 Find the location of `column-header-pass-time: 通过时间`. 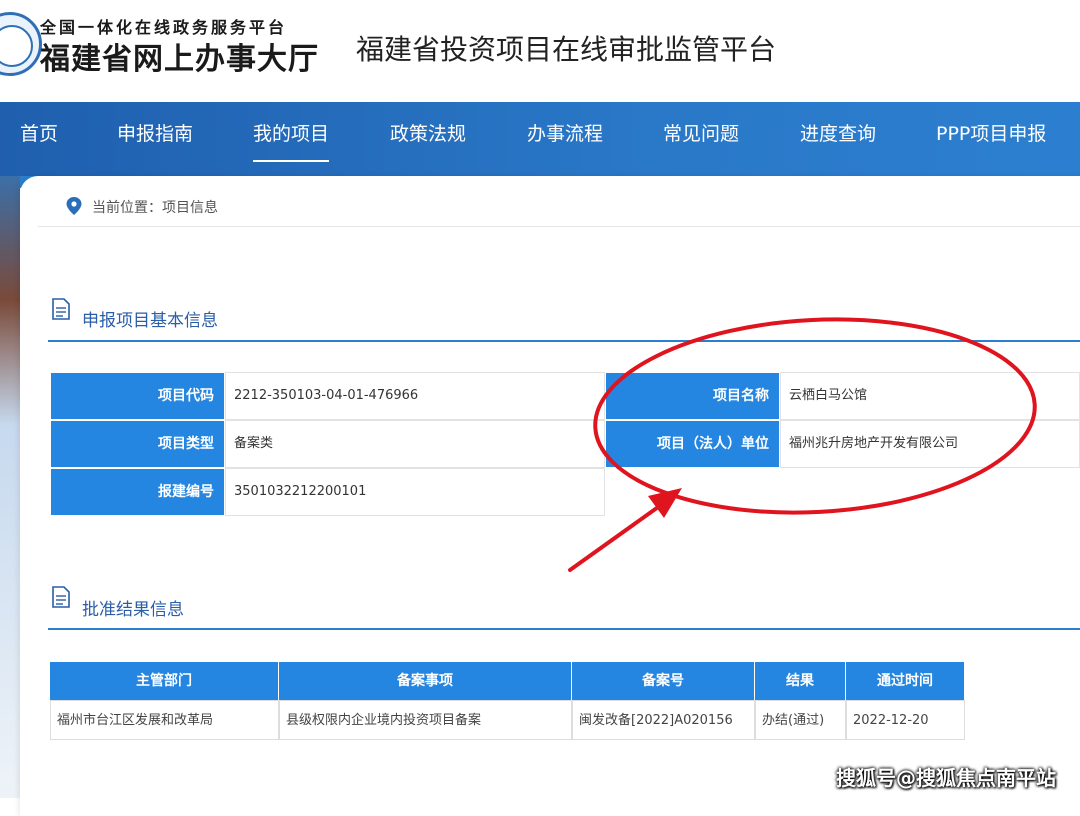

column-header-pass-time: 通过时间 is located at coordinates (905, 681).